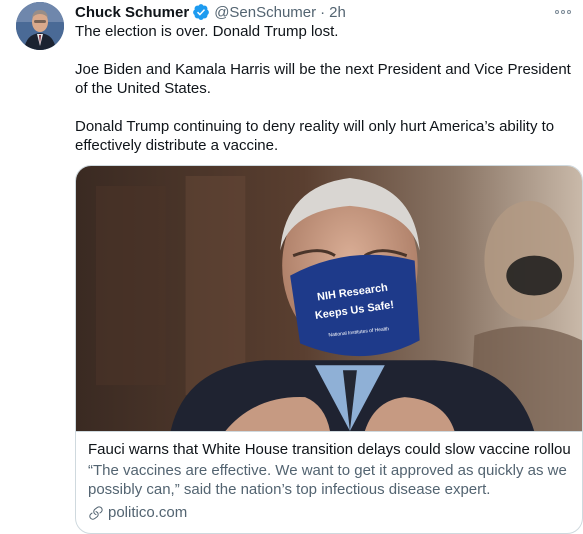 This screenshot has height=534, width=583. What do you see at coordinates (560, 12) in the screenshot?
I see `more-options-icon` at bounding box center [560, 12].